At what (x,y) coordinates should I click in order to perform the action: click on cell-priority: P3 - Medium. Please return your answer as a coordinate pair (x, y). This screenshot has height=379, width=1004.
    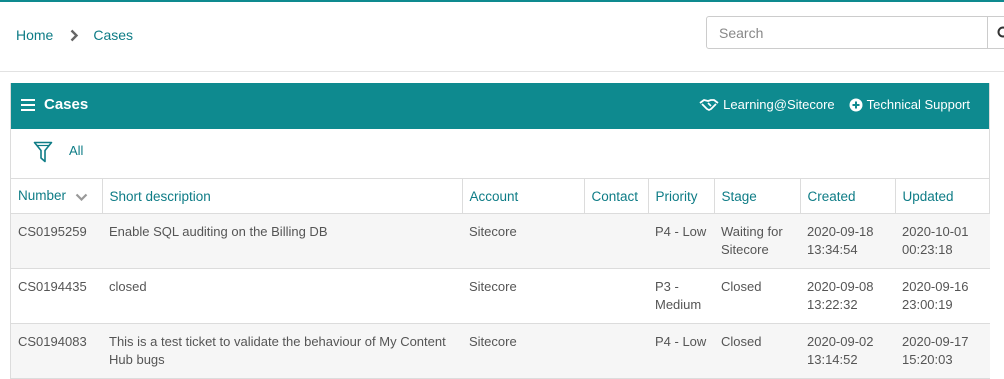
    Looking at the image, I should click on (681, 296).